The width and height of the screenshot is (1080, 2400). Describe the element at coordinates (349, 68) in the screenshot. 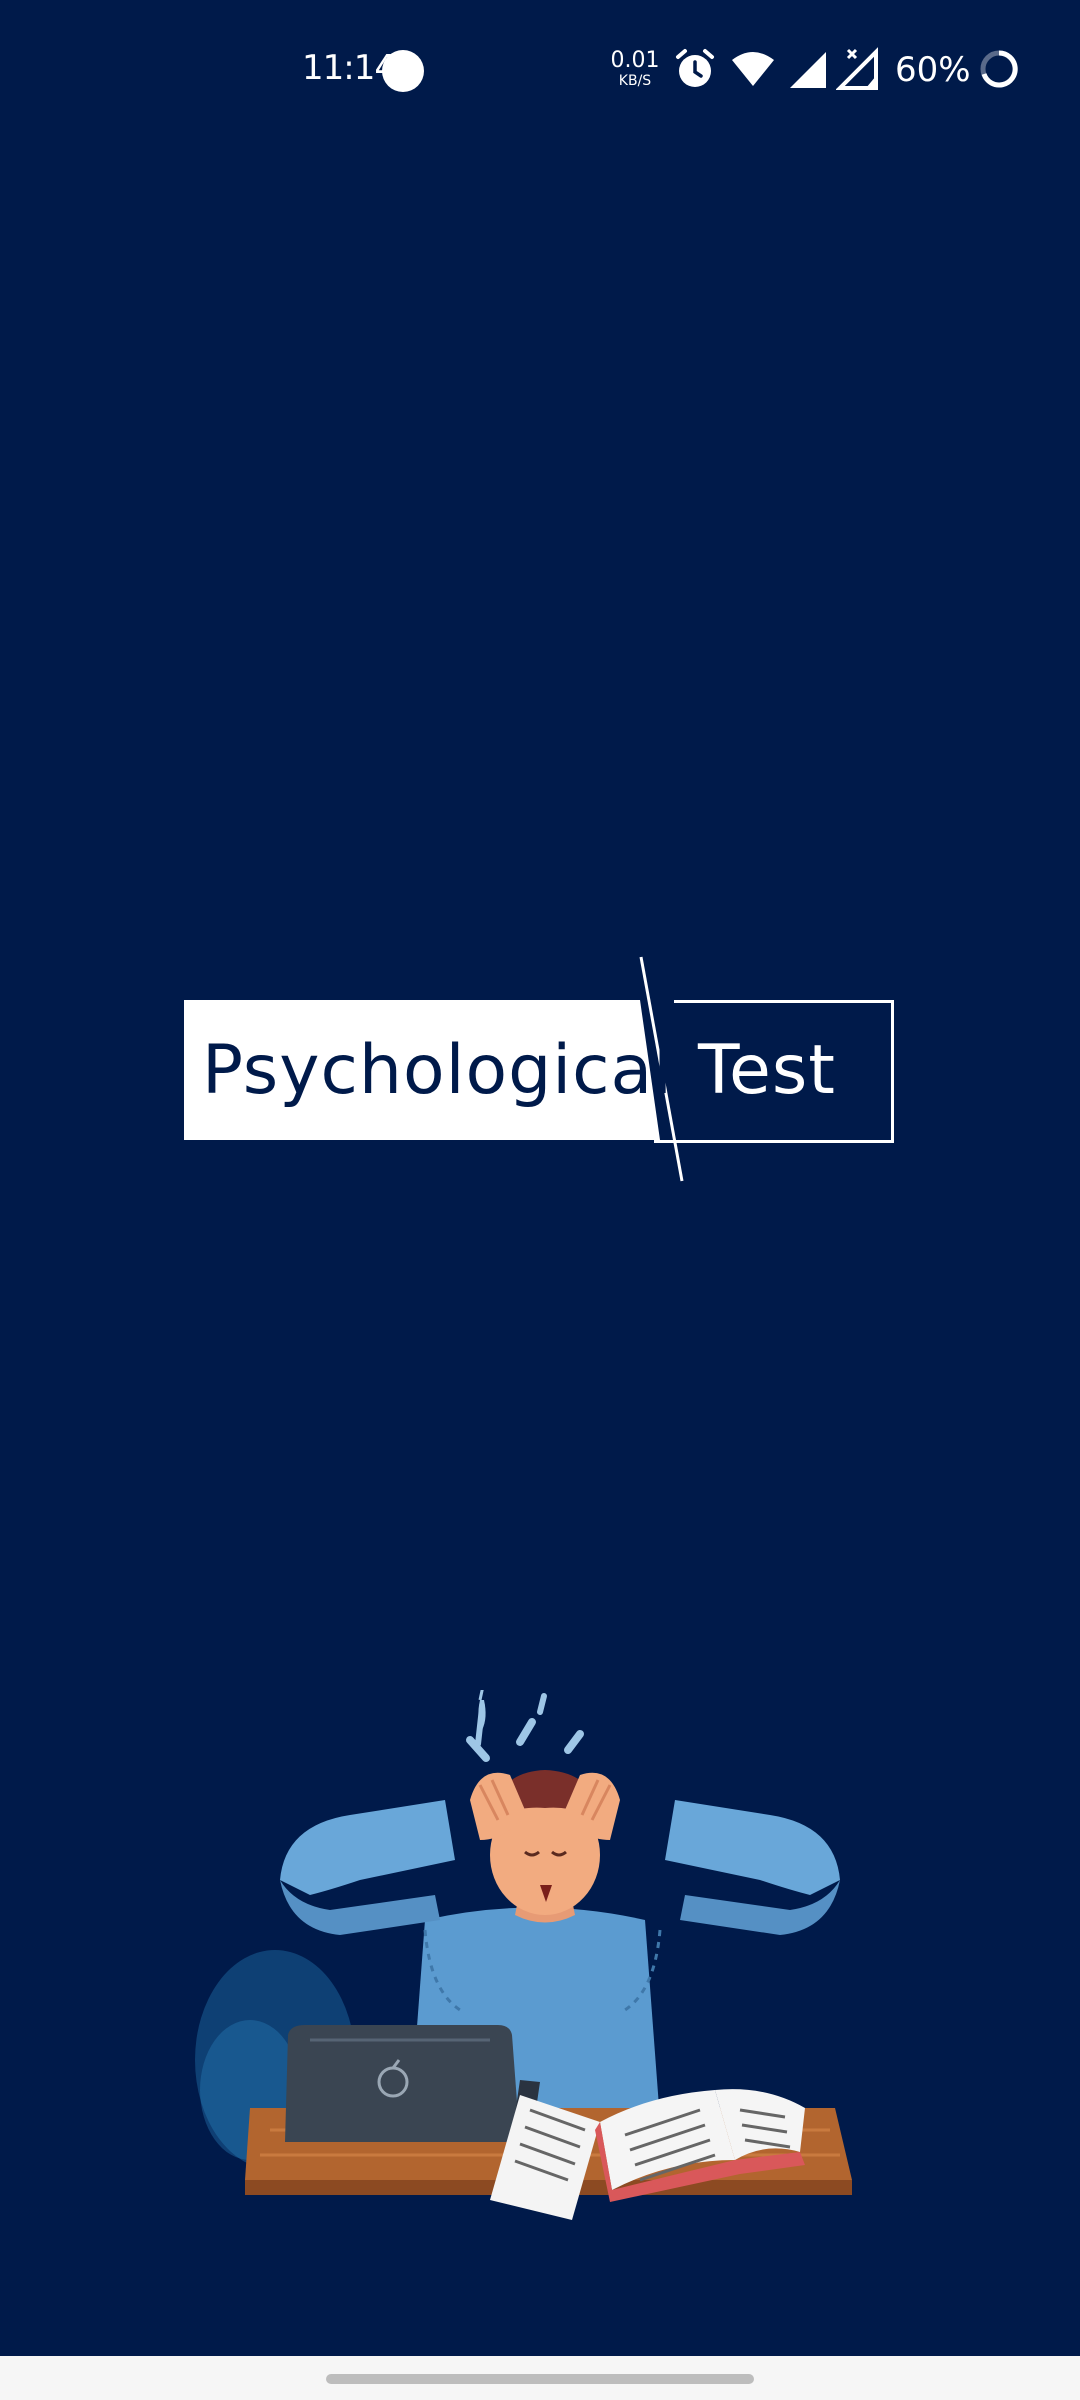

I see `status-time: 11:14` at that location.